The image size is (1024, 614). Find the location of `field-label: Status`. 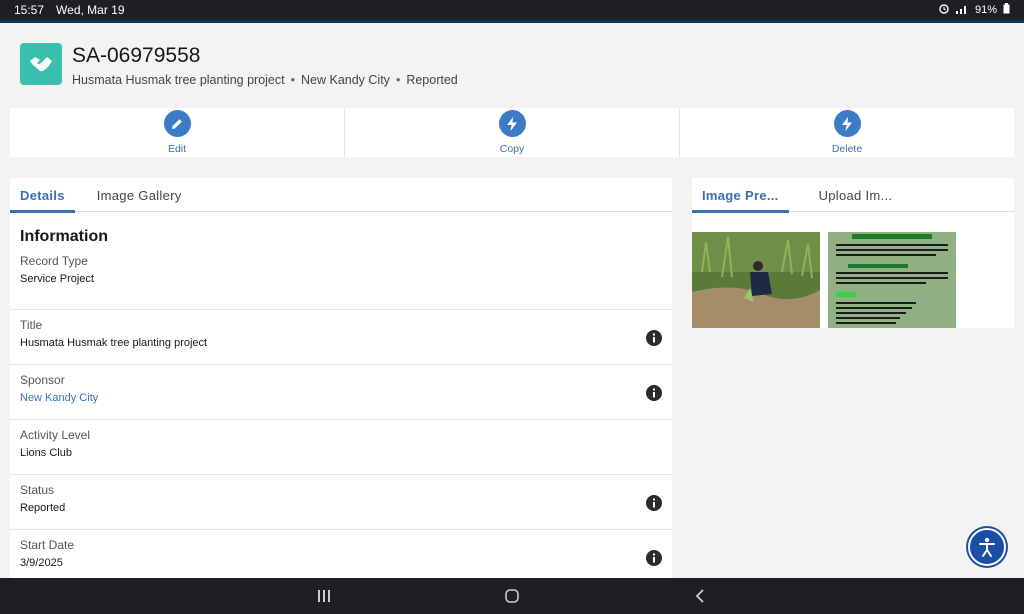

field-label: Status is located at coordinates (37, 490).